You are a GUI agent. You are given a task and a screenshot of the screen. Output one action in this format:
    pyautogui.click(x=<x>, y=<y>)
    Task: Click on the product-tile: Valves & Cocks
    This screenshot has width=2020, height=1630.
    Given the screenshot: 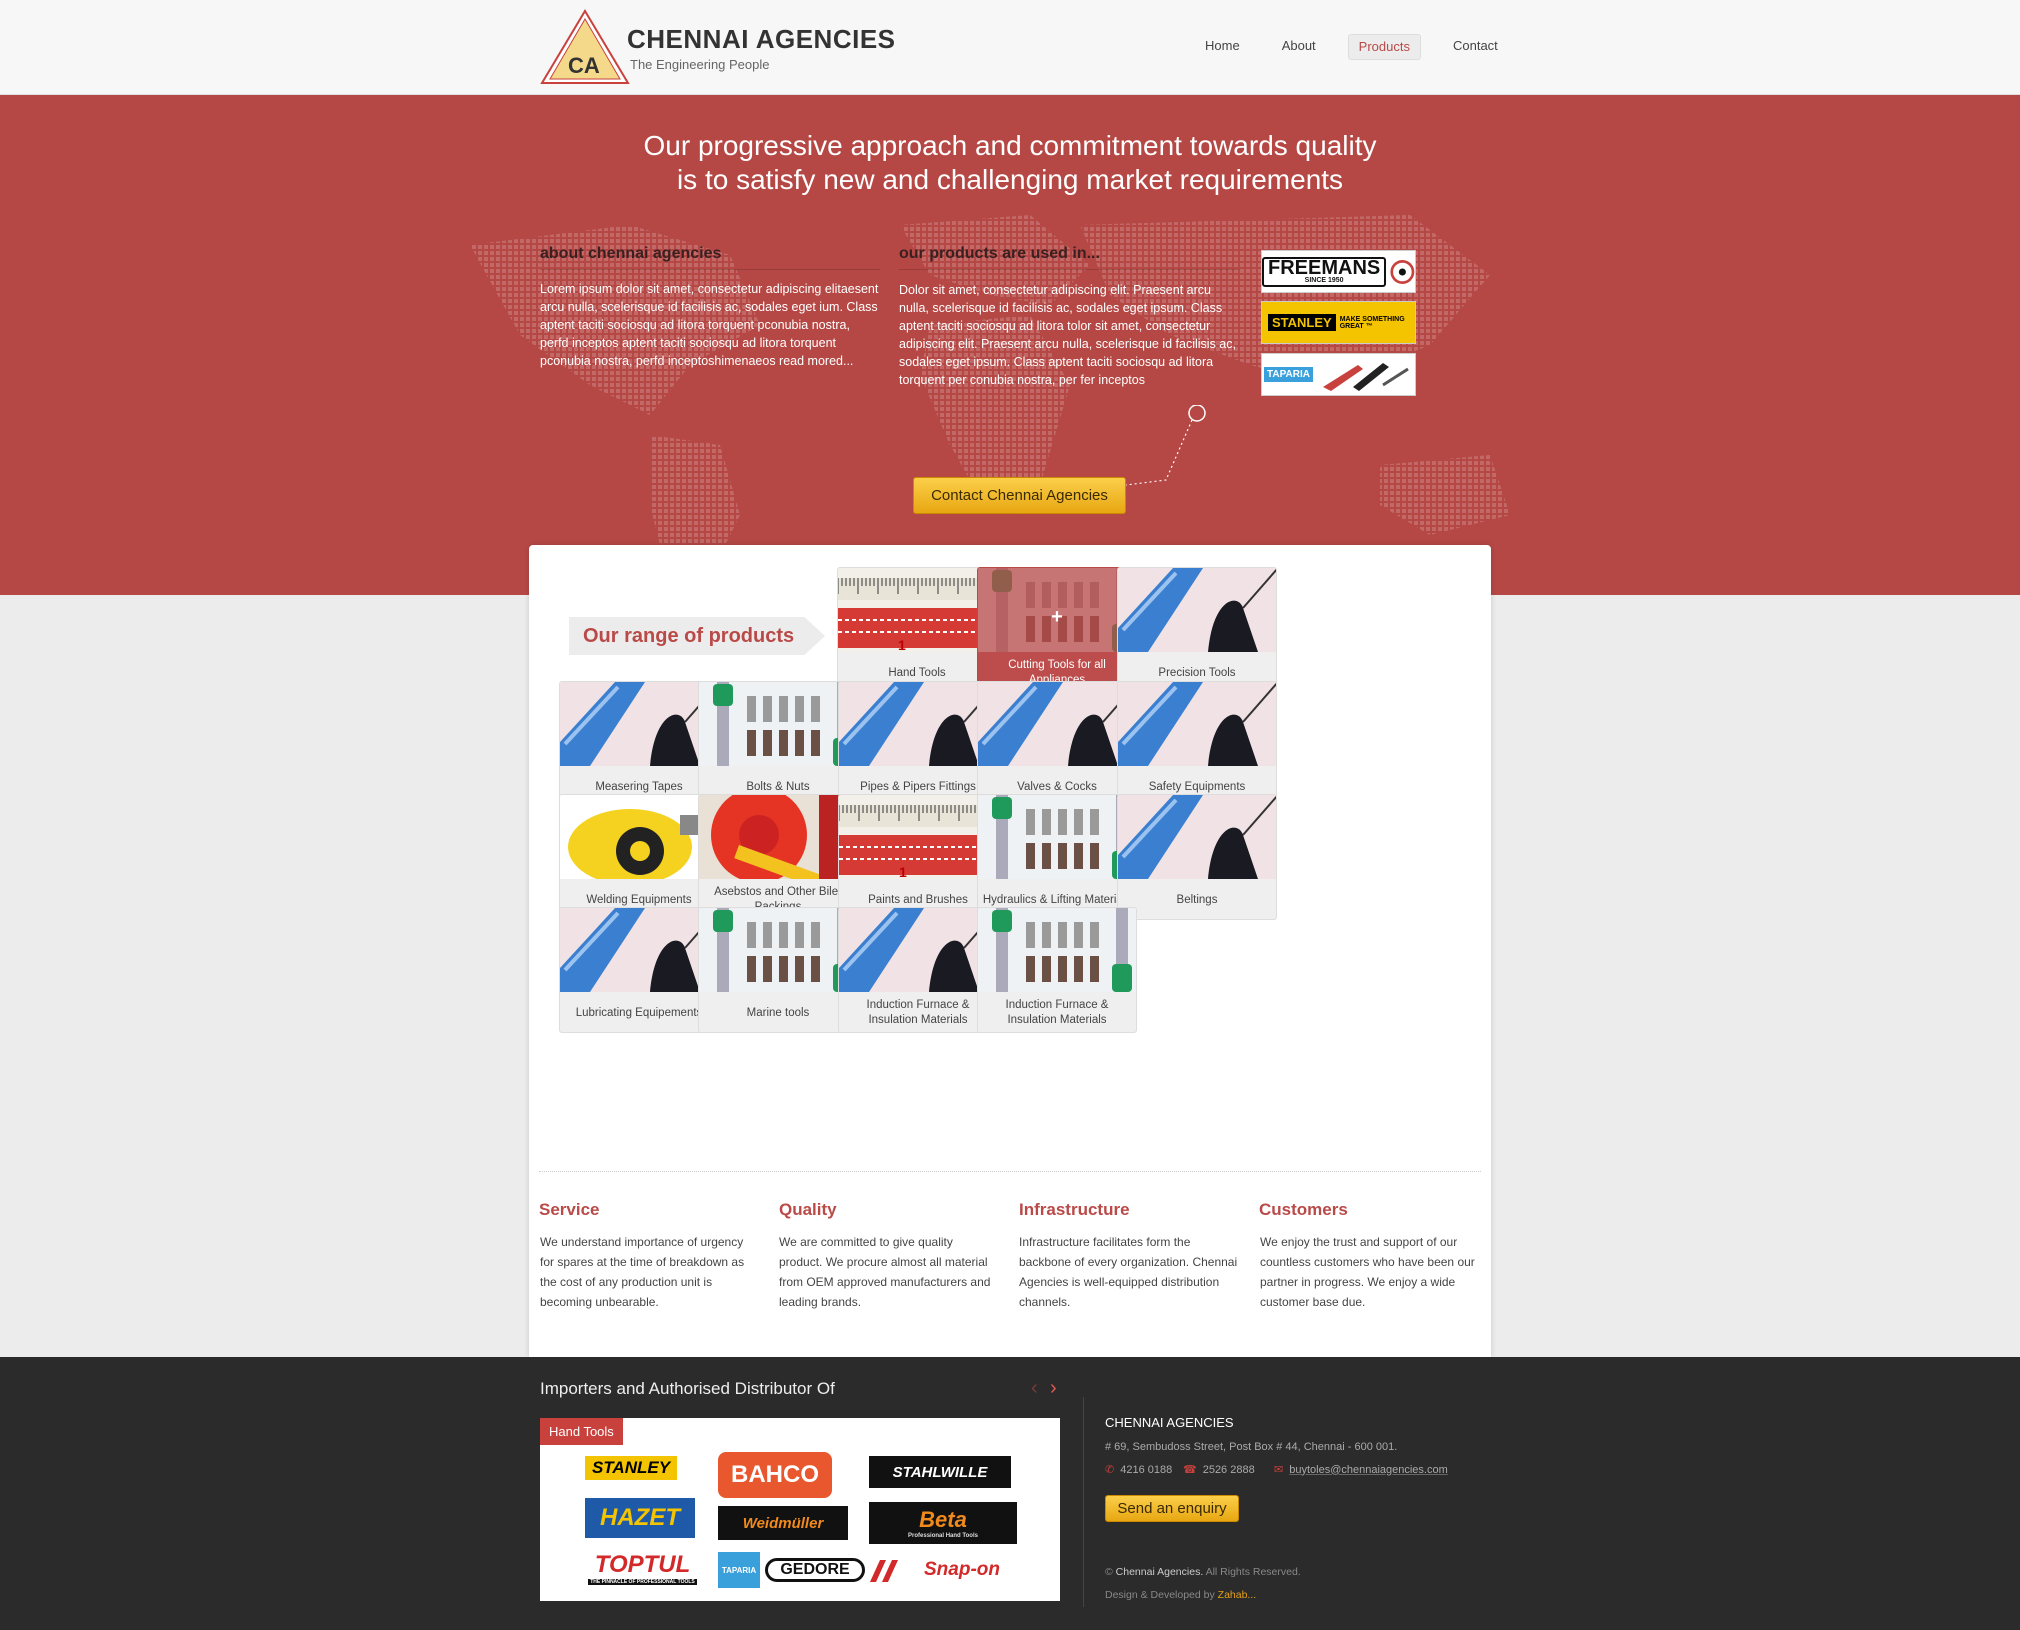 What is the action you would take?
    pyautogui.click(x=1057, y=744)
    